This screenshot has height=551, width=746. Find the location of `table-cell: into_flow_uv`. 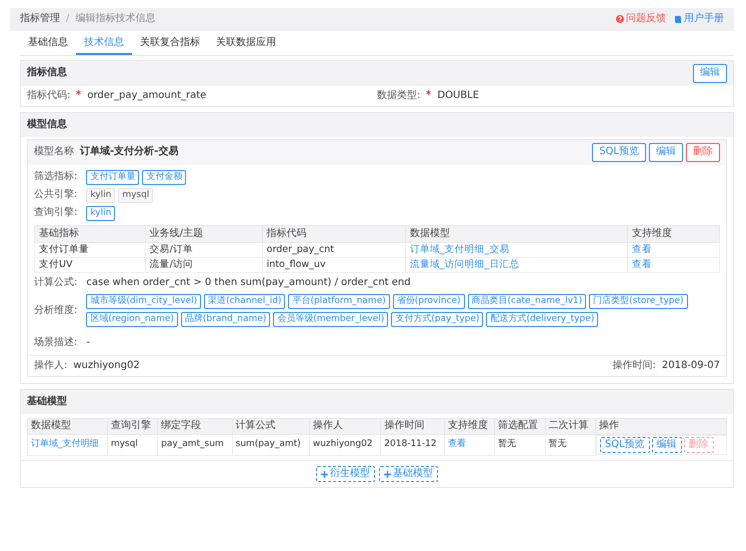

table-cell: into_flow_uv is located at coordinates (334, 264).